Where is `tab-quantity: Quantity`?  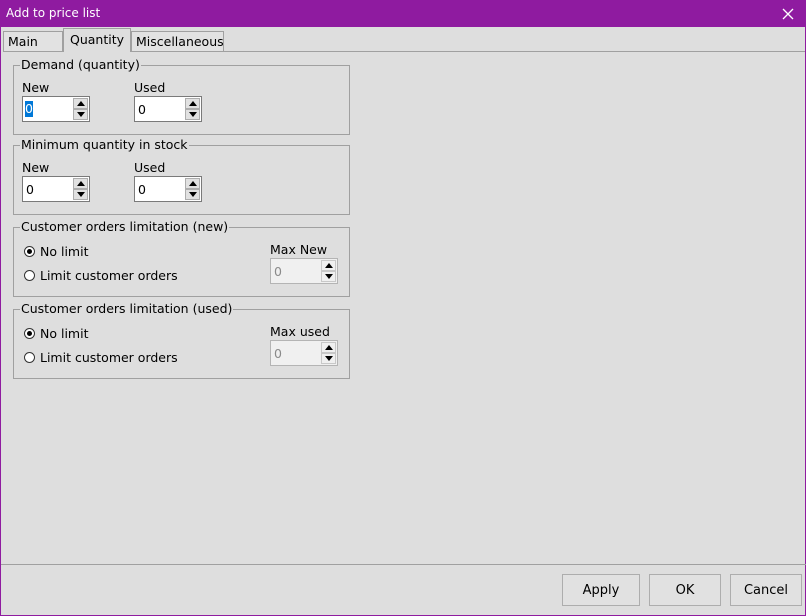 tab-quantity: Quantity is located at coordinates (97, 40).